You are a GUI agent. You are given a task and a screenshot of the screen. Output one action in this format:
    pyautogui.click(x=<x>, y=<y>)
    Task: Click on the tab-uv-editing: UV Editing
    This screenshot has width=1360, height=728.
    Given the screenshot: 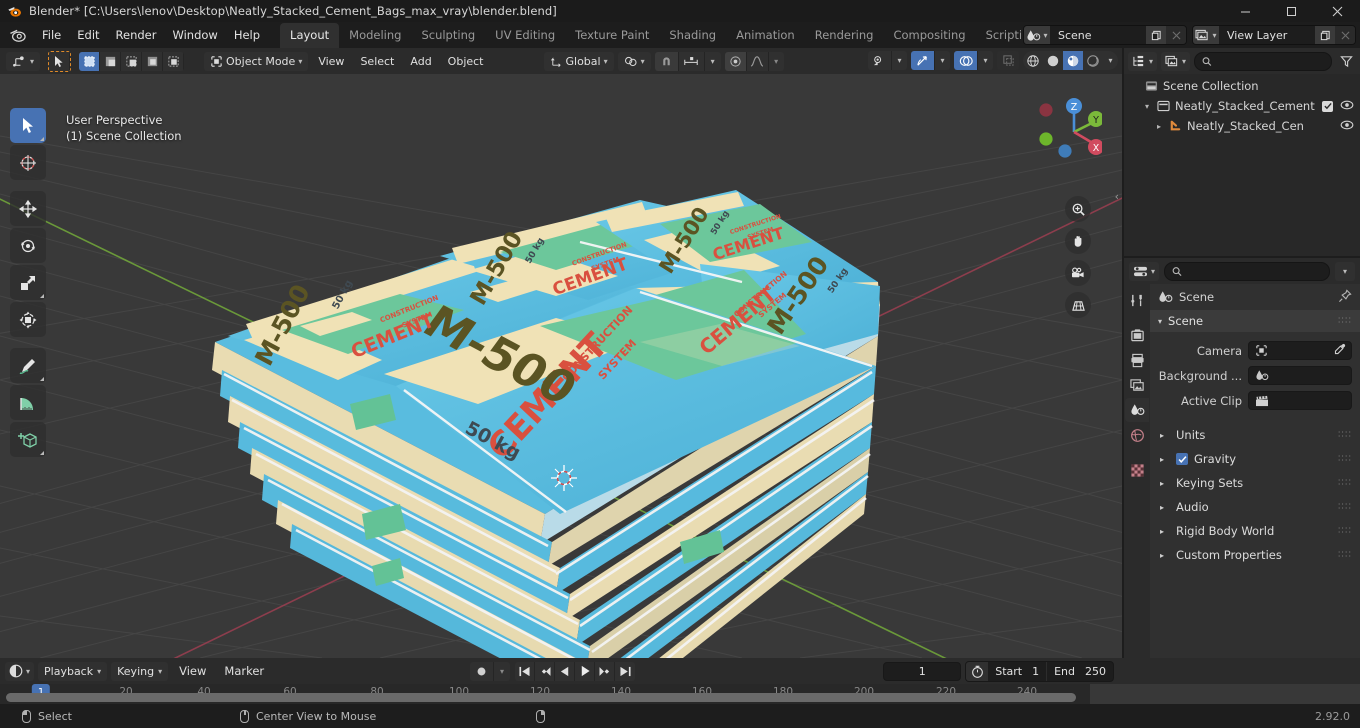 What is the action you would take?
    pyautogui.click(x=525, y=35)
    